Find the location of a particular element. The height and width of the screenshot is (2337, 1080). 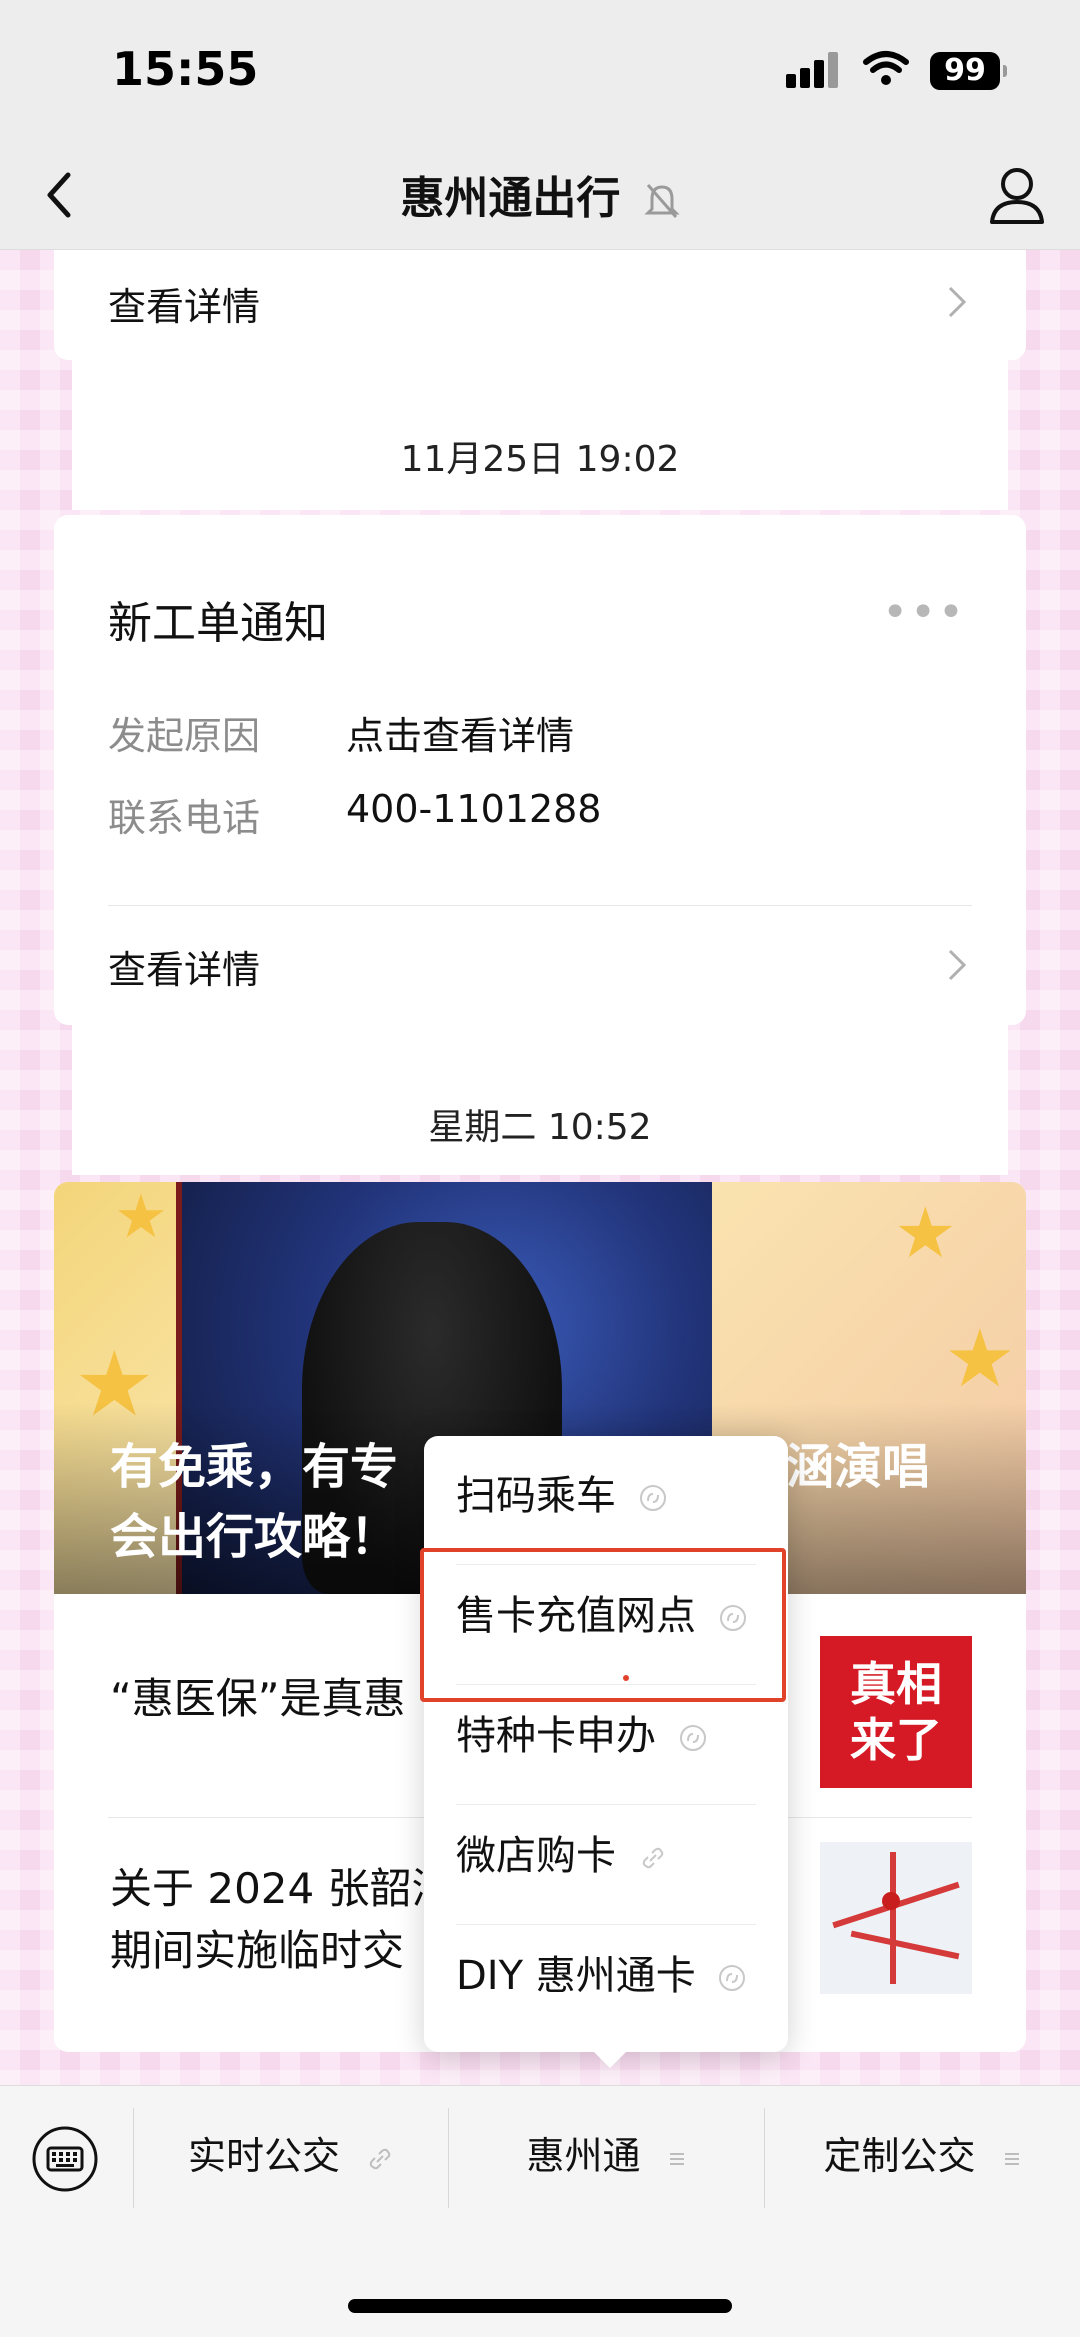

more-icon: ••• is located at coordinates (924, 613).